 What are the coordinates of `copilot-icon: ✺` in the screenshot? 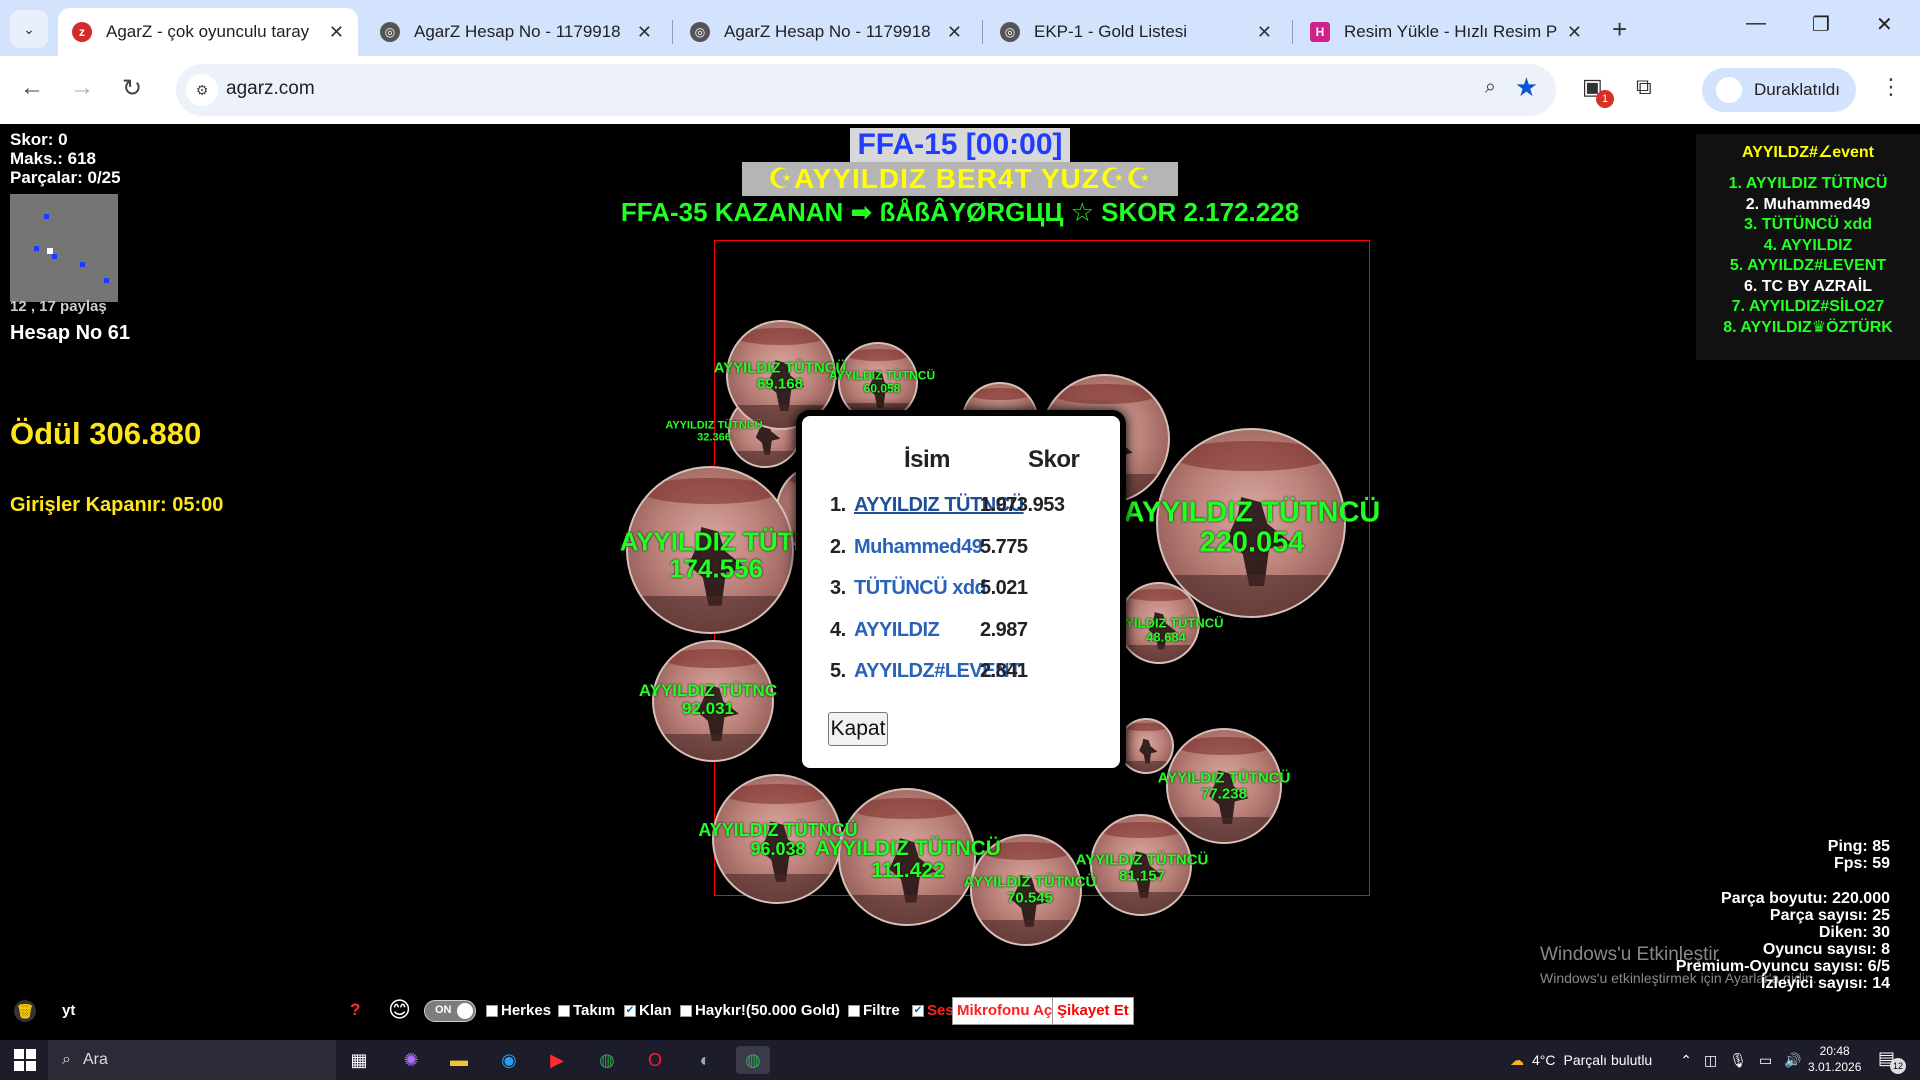 It's located at (411, 1060).